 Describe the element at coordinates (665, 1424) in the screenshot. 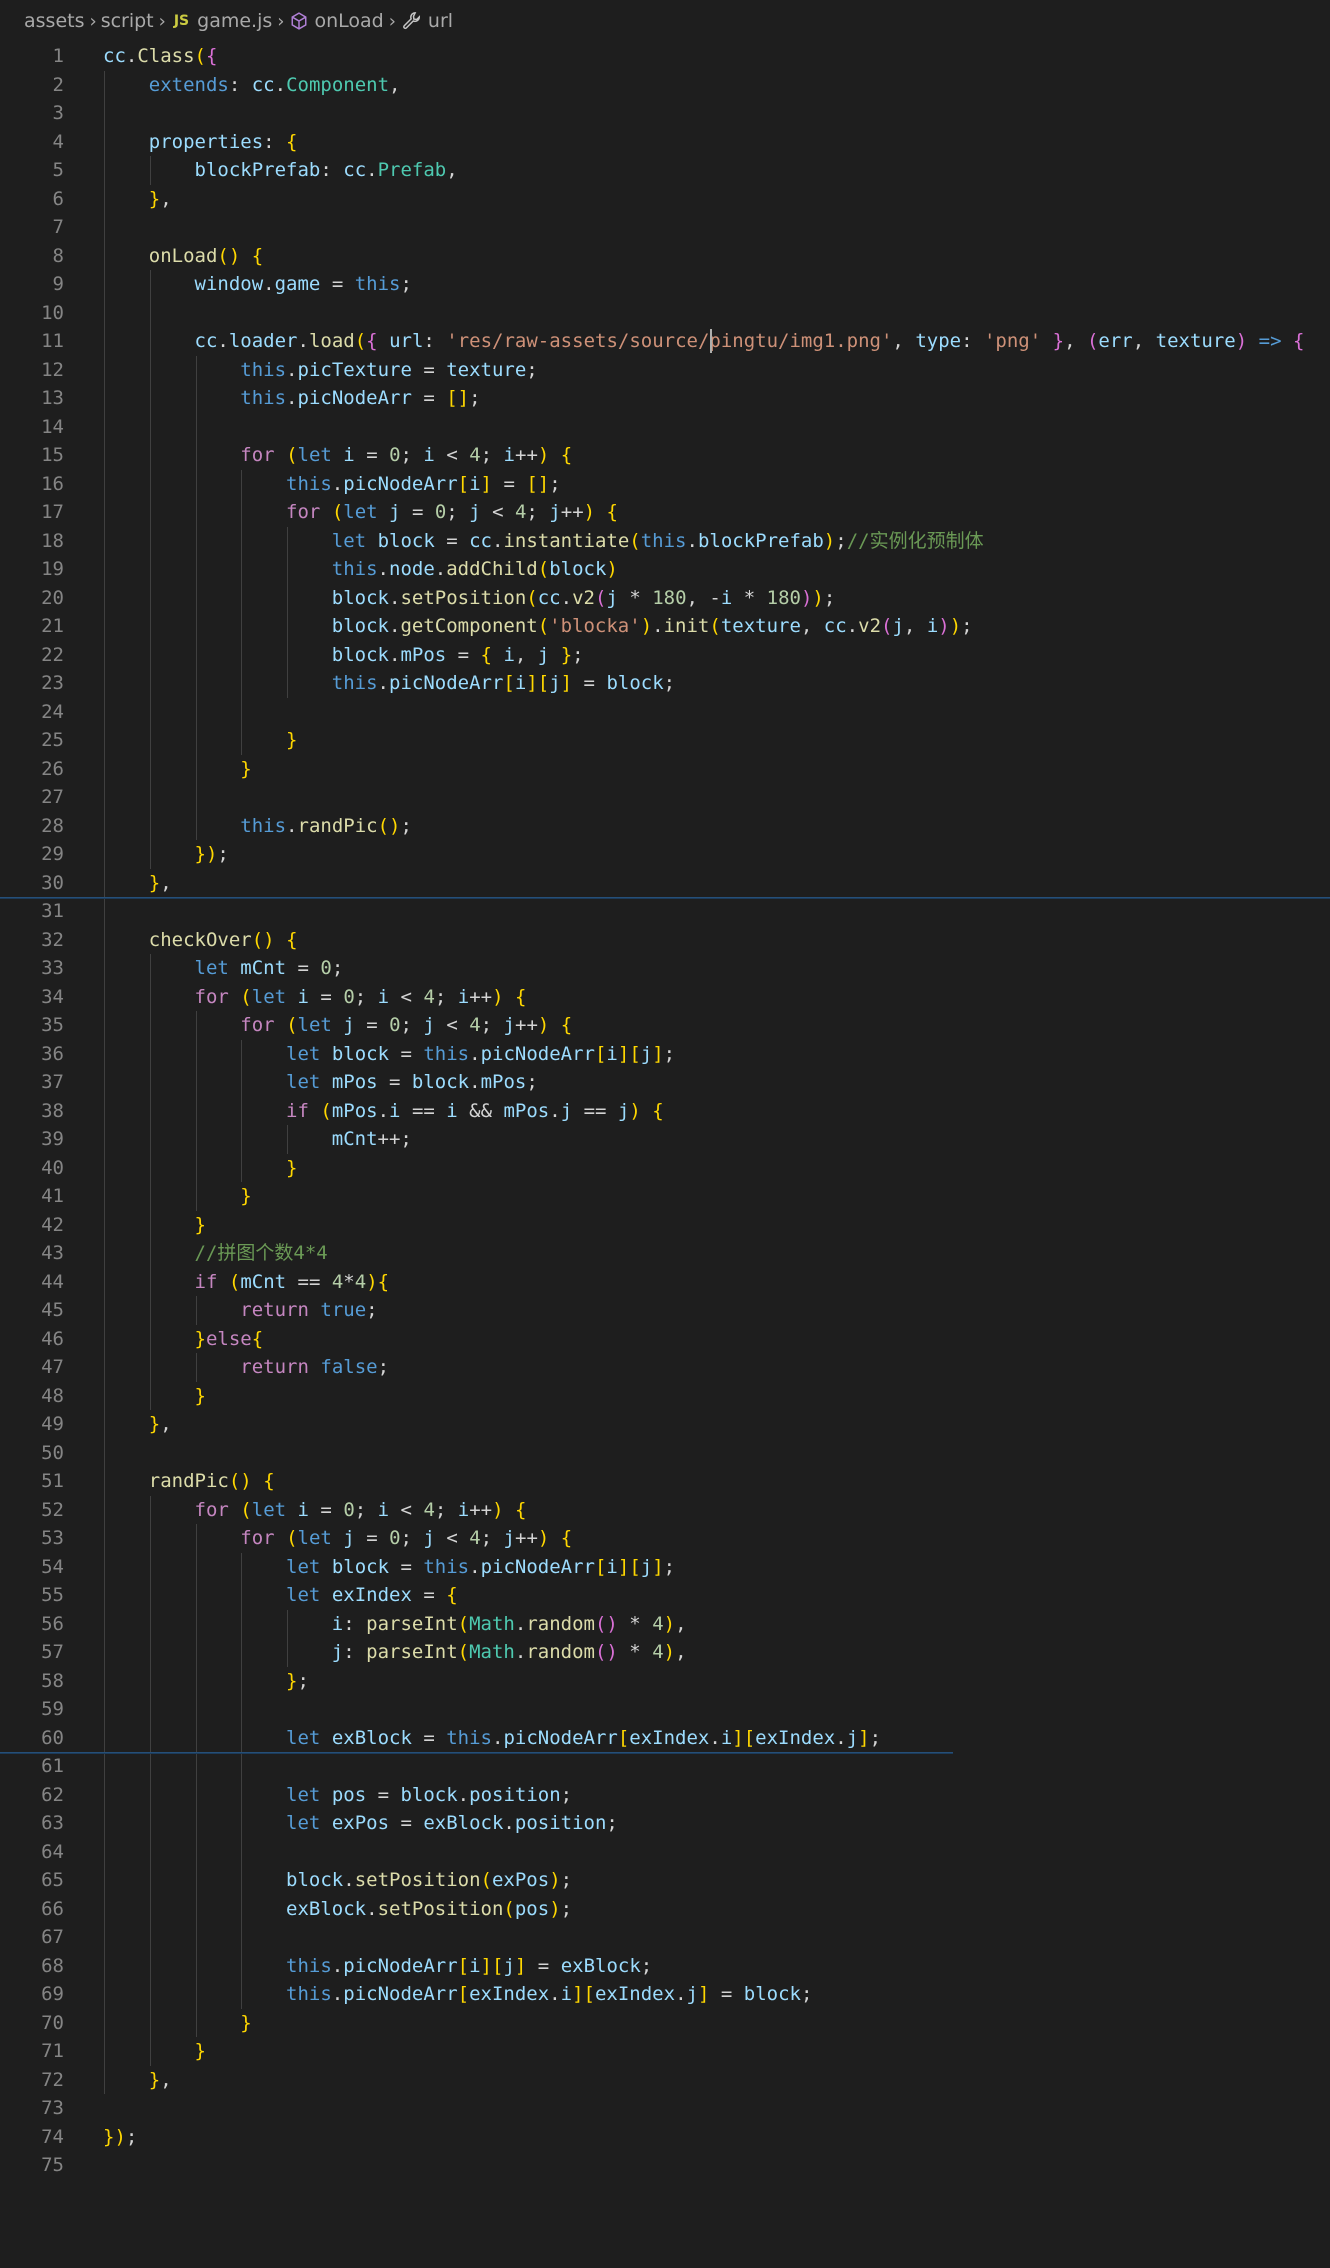

I see `code-line: 49 },` at that location.